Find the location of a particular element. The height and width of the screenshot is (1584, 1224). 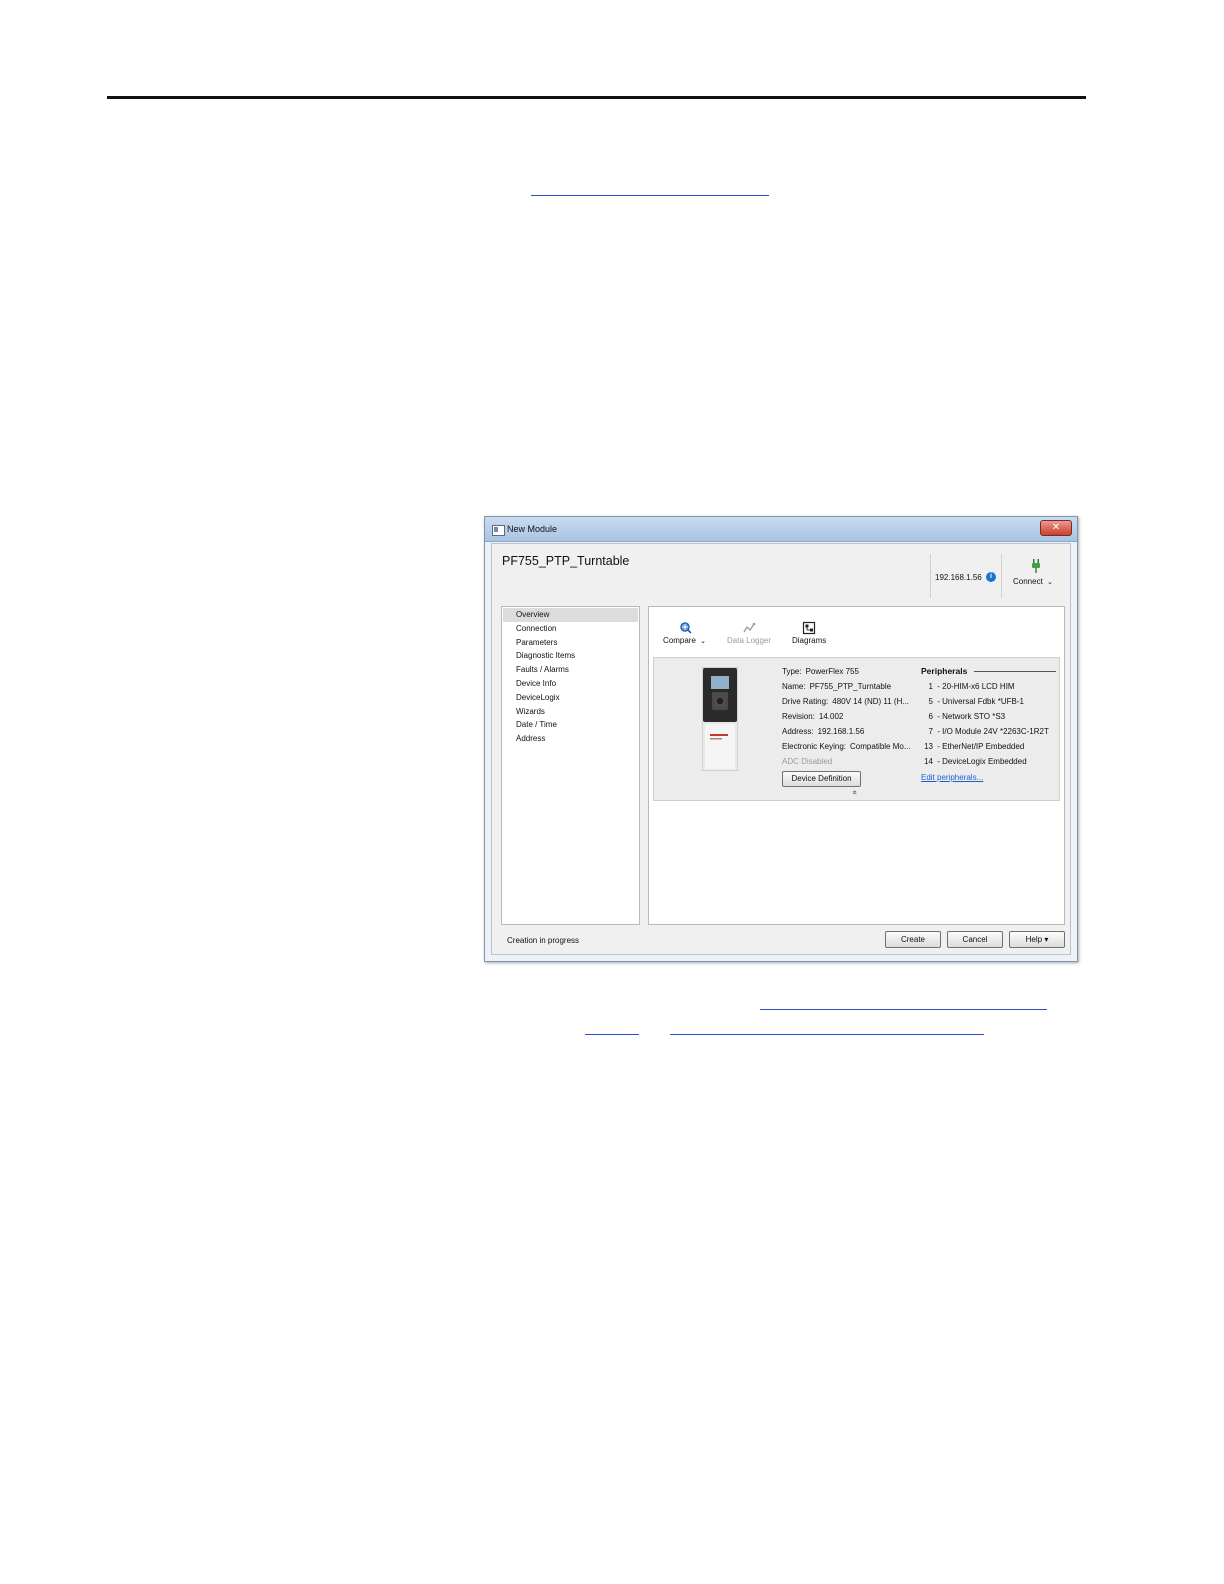

status-text: Creation in progress is located at coordinates (543, 940).